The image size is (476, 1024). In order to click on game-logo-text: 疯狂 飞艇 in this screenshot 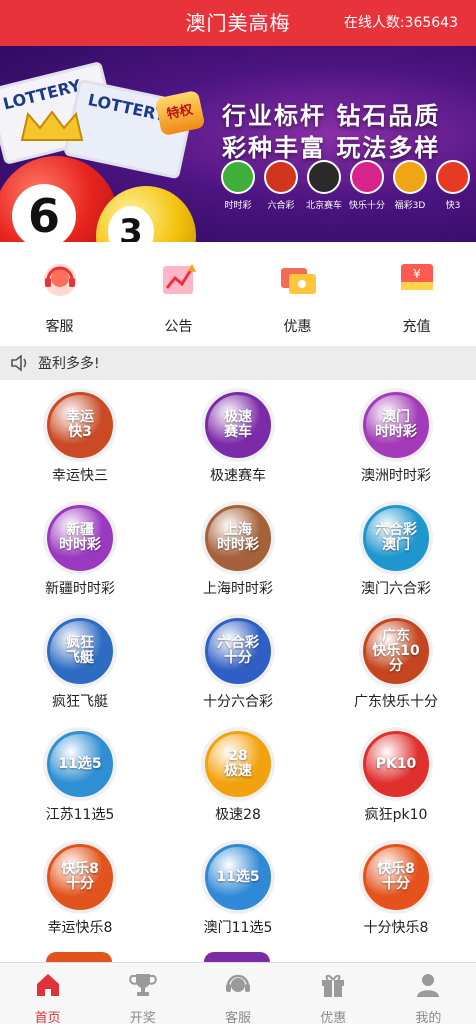, I will do `click(80, 650)`.